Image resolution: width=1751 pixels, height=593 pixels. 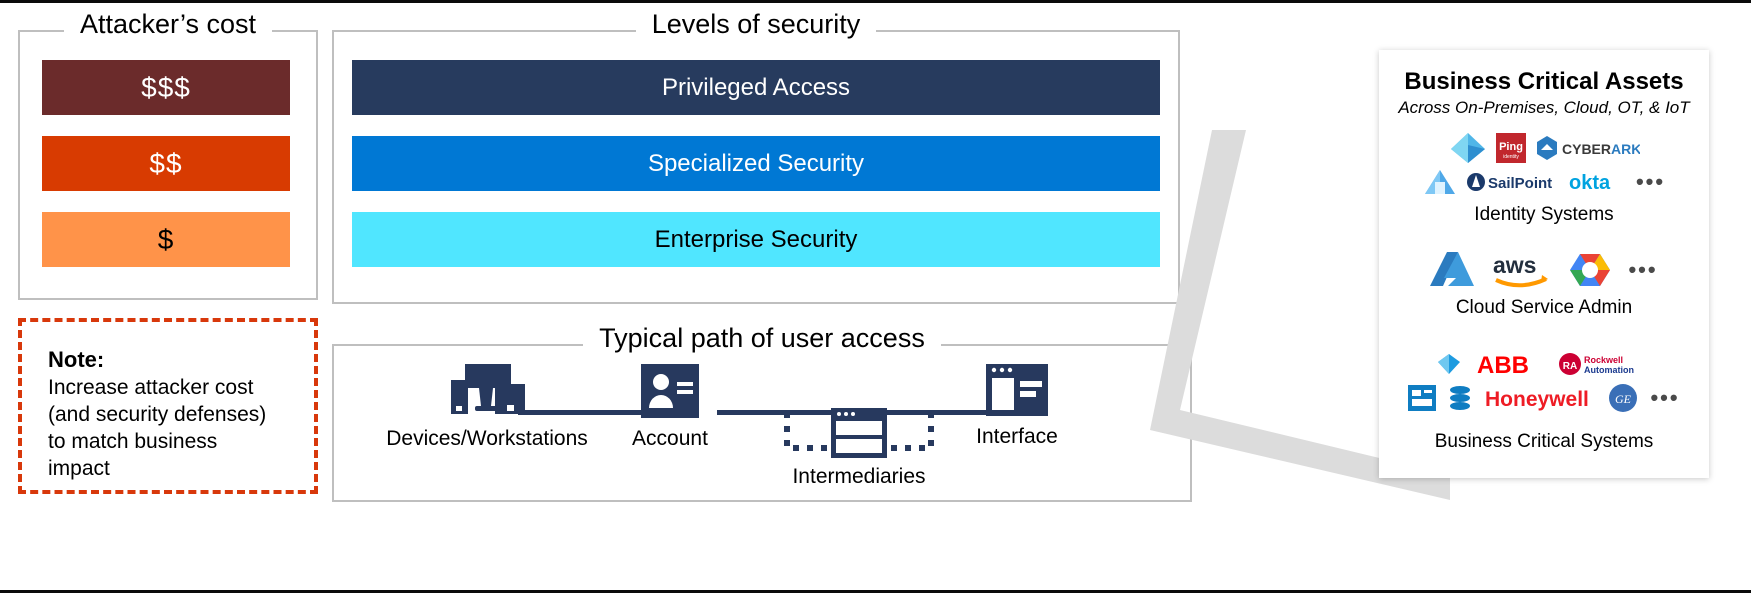 I want to click on identity-systems-label: Identity Systems, so click(x=1544, y=214).